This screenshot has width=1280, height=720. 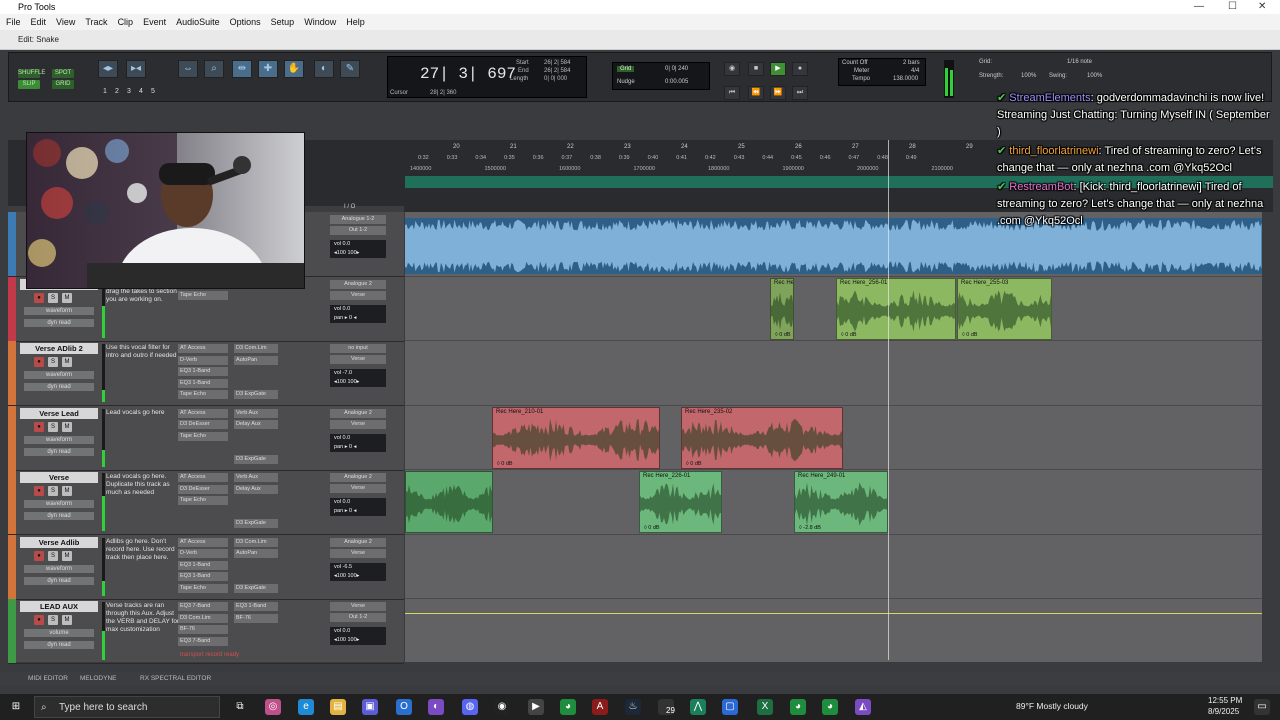 I want to click on send-slot: AutoPan, so click(x=256, y=553).